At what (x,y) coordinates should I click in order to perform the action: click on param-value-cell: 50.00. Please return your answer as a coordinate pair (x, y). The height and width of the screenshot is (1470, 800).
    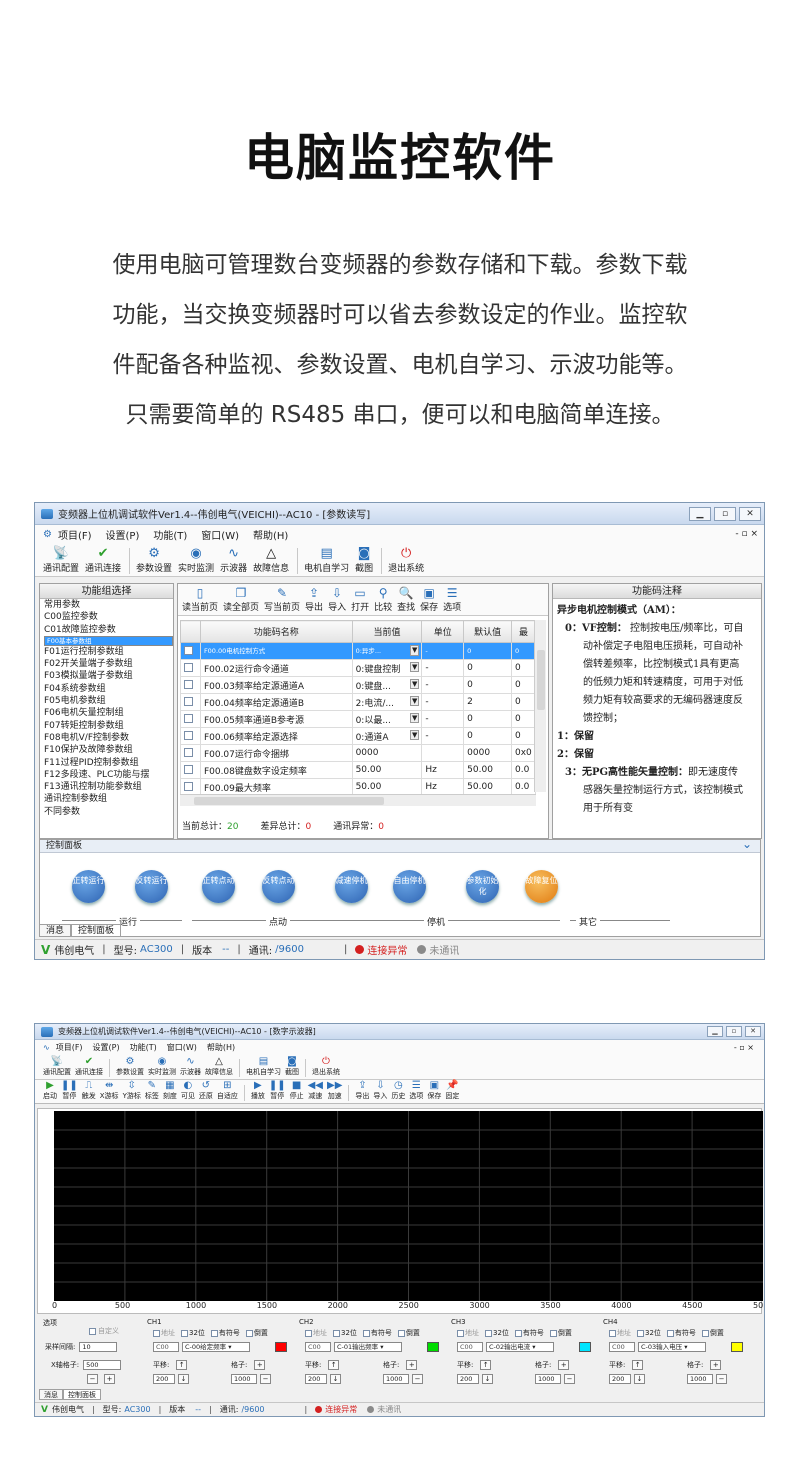
    Looking at the image, I should click on (387, 770).